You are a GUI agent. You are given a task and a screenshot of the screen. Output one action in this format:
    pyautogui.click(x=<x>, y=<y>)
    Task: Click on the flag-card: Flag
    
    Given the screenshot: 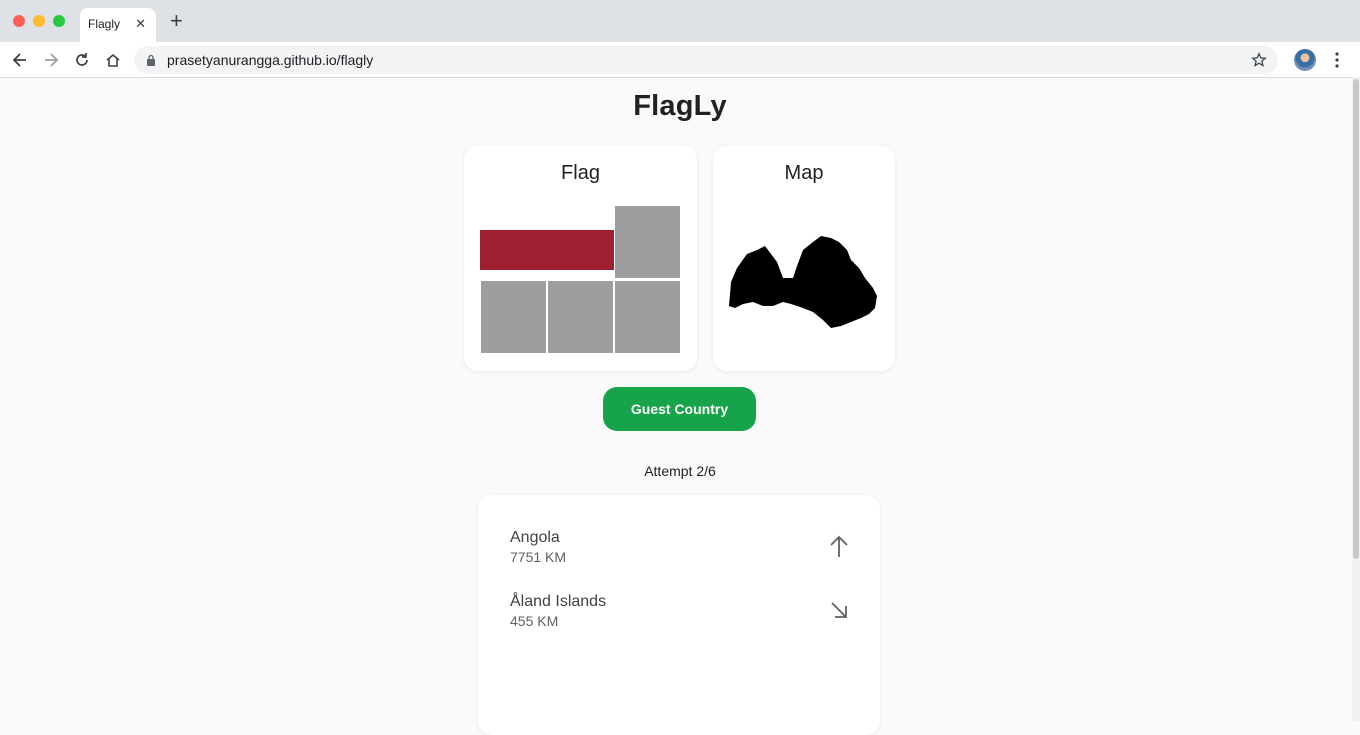 What is the action you would take?
    pyautogui.click(x=580, y=258)
    